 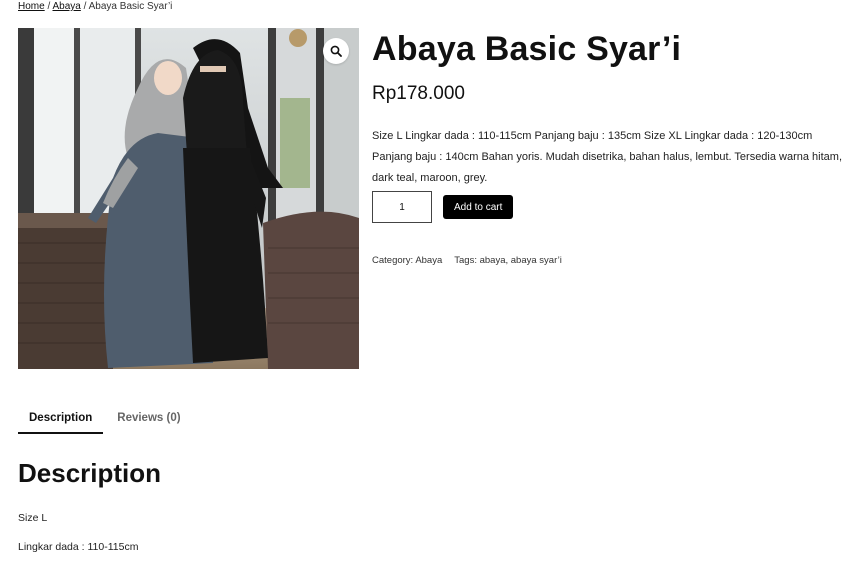 I want to click on quantity-input, so click(x=402, y=207).